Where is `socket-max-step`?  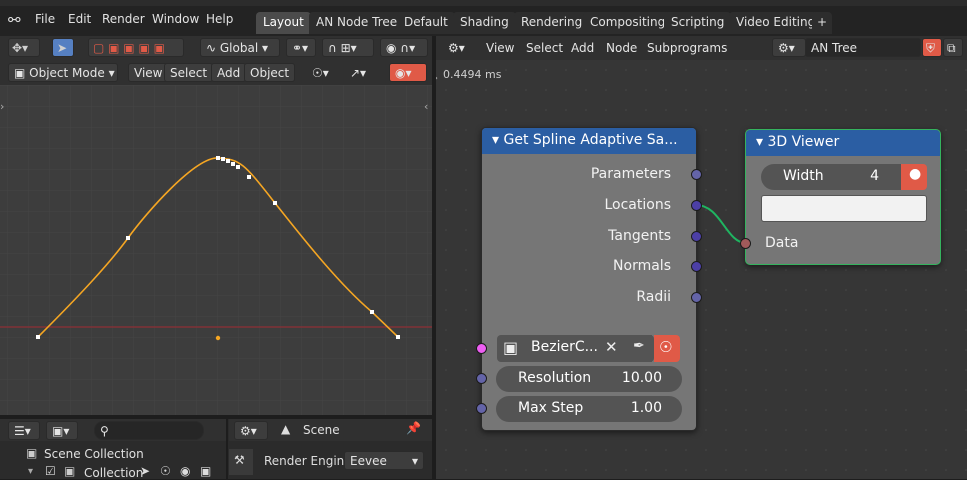 socket-max-step is located at coordinates (481, 408).